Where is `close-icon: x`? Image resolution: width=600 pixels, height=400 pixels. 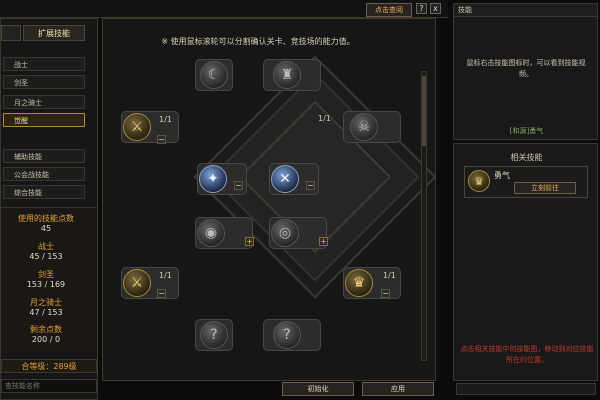
close-icon: x is located at coordinates (435, 8).